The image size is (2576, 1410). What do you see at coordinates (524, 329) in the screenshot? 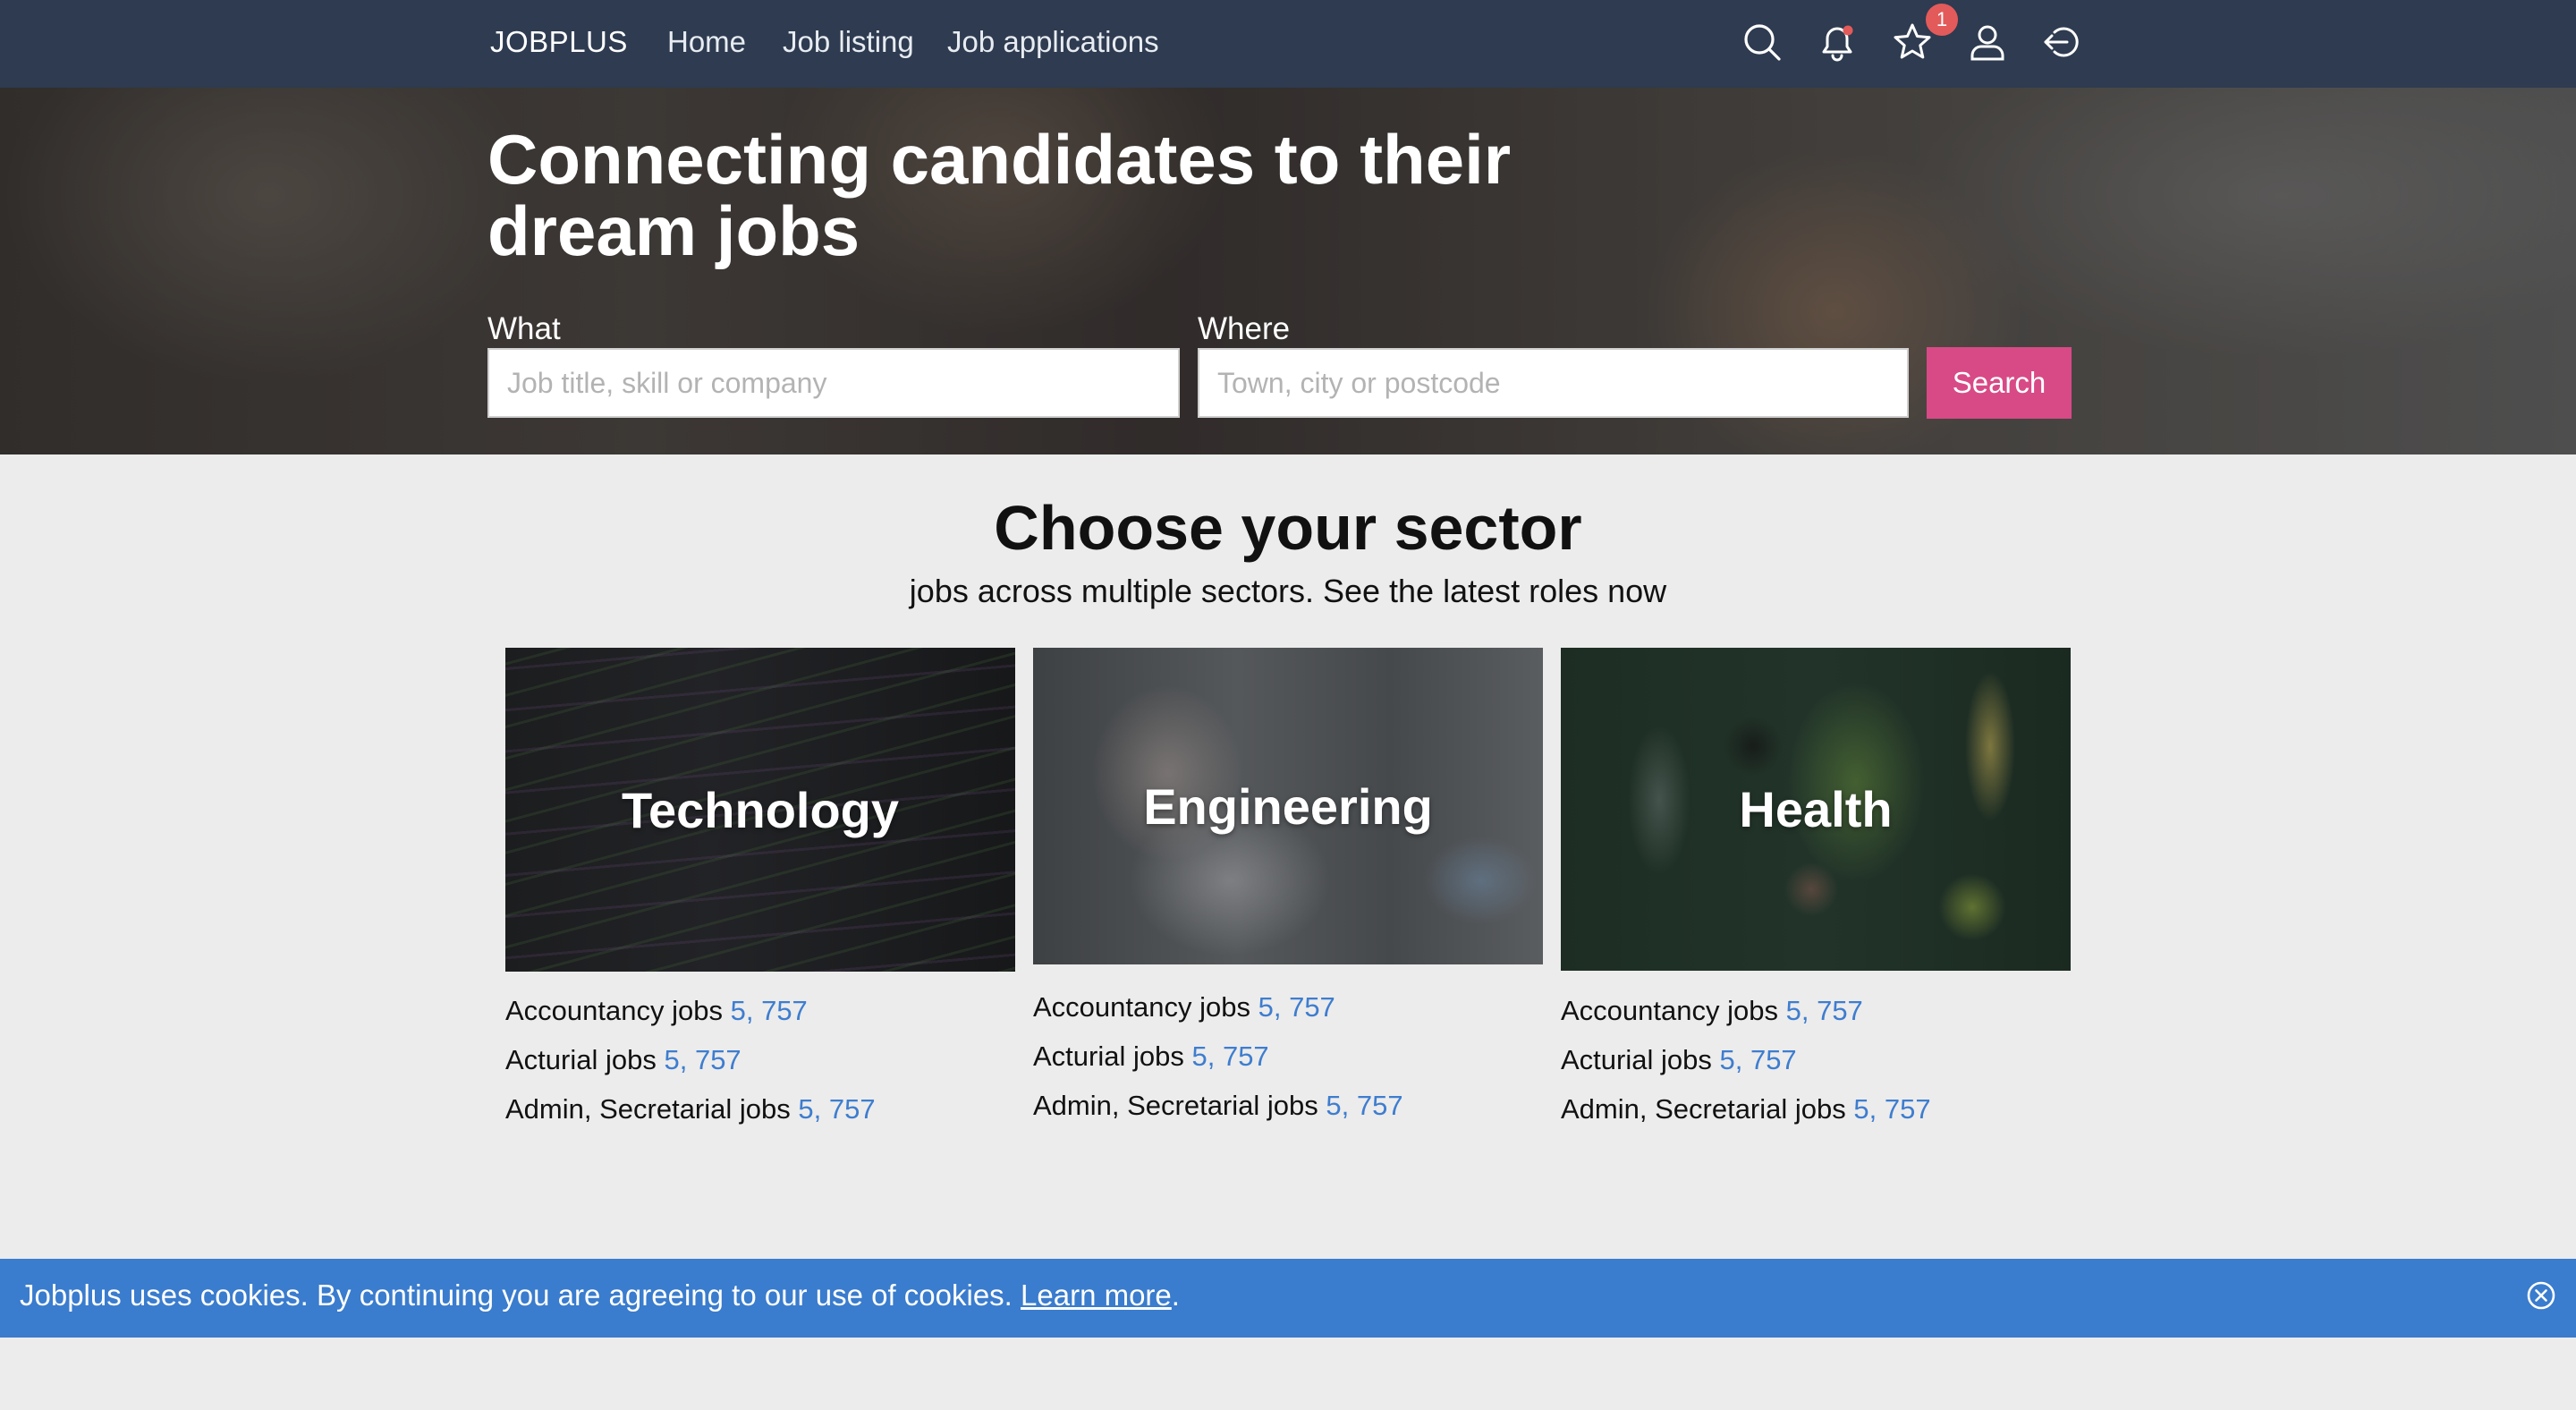
I see `what-label: What` at bounding box center [524, 329].